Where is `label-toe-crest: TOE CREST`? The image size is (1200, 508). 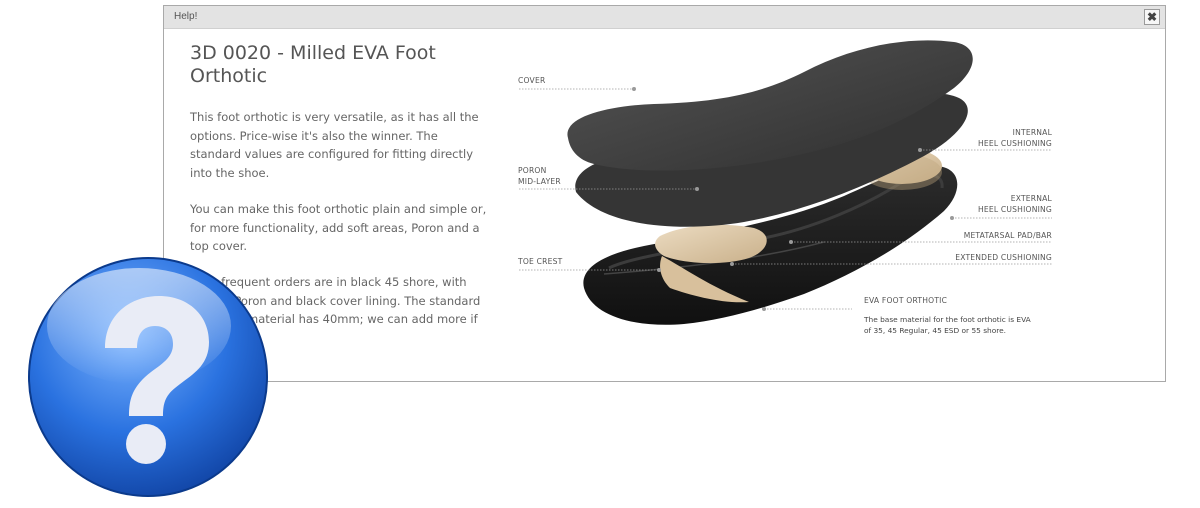
label-toe-crest: TOE CREST is located at coordinates (540, 261).